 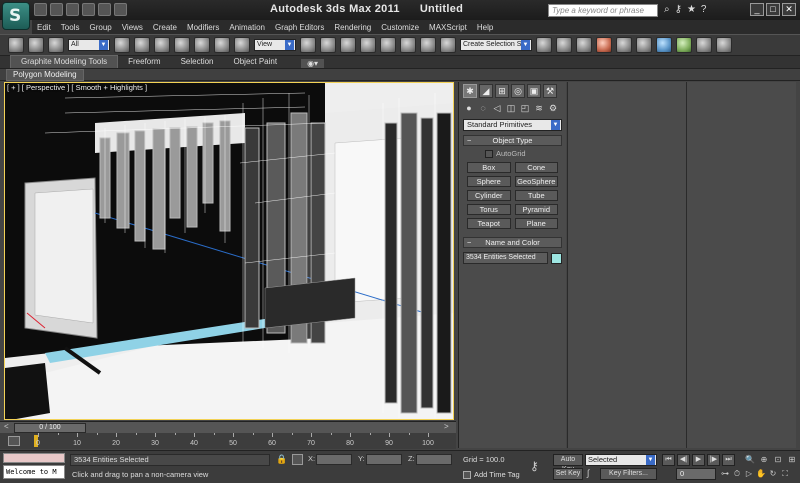 I want to click on time-config-icon: ⏱, so click(x=737, y=473).